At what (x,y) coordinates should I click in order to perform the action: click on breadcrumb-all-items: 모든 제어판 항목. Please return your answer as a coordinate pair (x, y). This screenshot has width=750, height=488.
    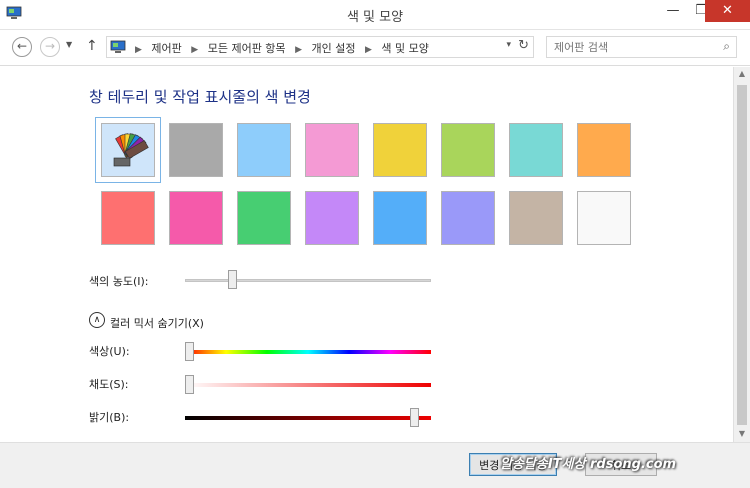
    Looking at the image, I should click on (247, 48).